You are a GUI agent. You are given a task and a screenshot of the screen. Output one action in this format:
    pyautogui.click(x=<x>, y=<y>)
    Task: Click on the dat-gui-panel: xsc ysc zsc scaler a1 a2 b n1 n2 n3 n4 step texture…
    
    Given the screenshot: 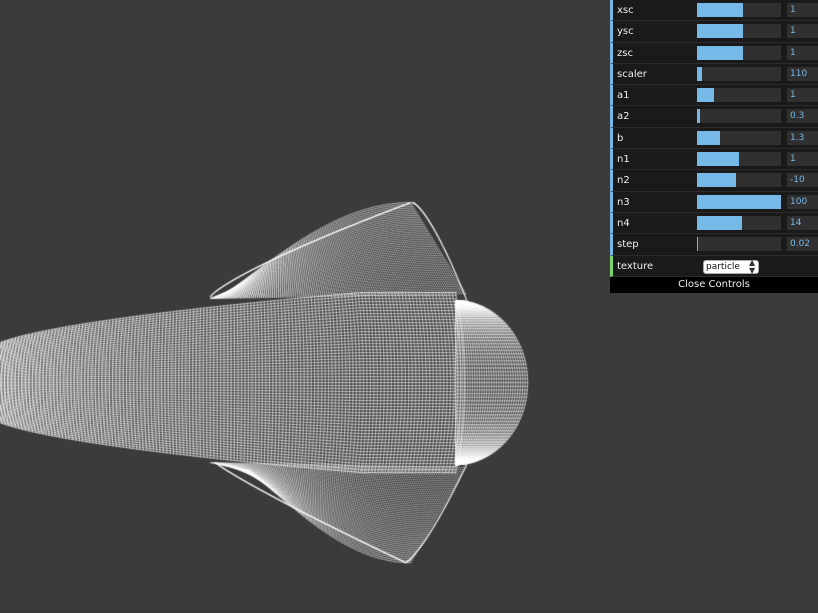 What is the action you would take?
    pyautogui.click(x=714, y=146)
    